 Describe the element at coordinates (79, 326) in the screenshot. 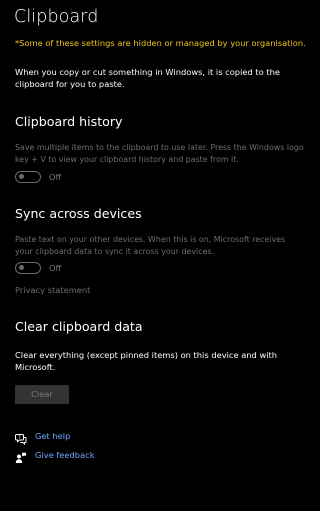

I see `clear-clipboard-data-heading: Clear clipboard data` at that location.